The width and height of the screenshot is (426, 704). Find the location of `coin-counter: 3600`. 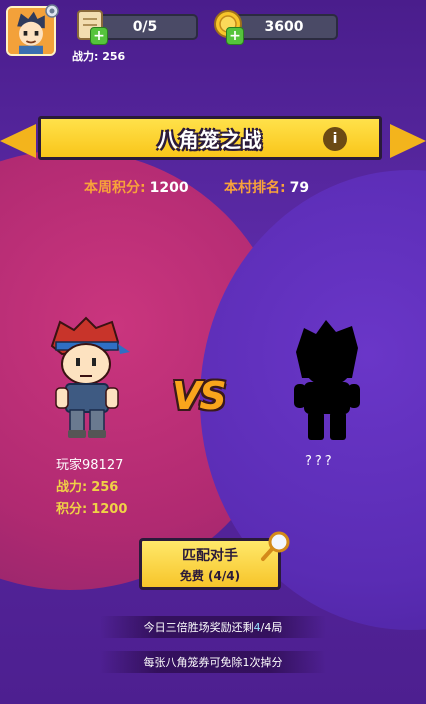

coin-counter: 3600 is located at coordinates (284, 27).